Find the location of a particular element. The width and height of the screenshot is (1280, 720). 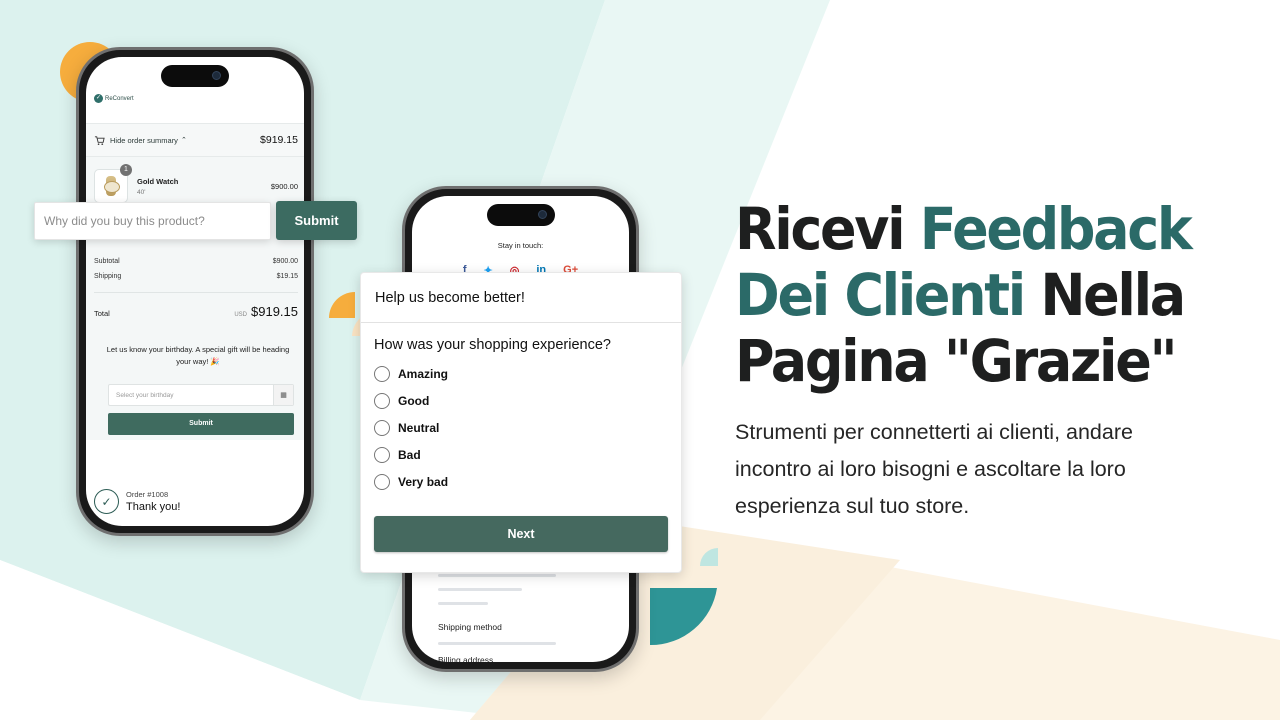

why-submit-button: Submit is located at coordinates (316, 220).